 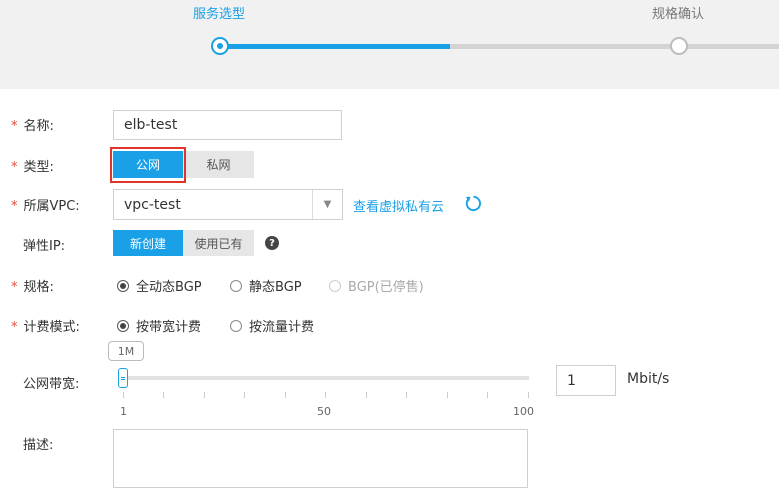 I want to click on spec-radio-full-bgp: 全动态BGP, so click(x=159, y=285).